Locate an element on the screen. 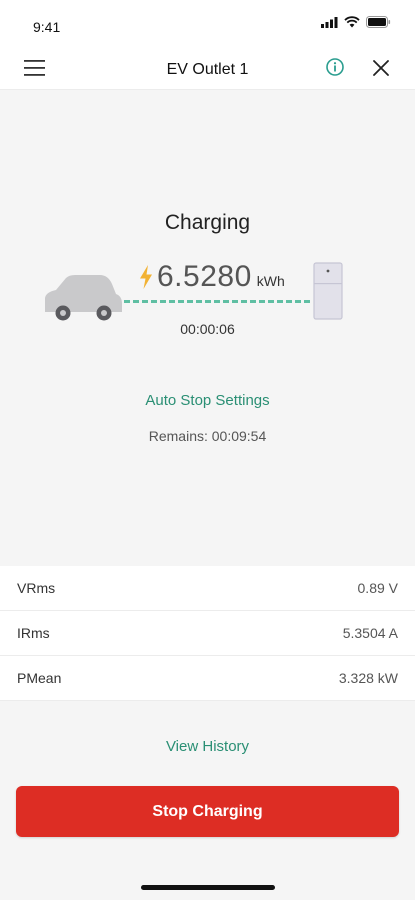  elapsed-time: 00:00:06 is located at coordinates (207, 329).